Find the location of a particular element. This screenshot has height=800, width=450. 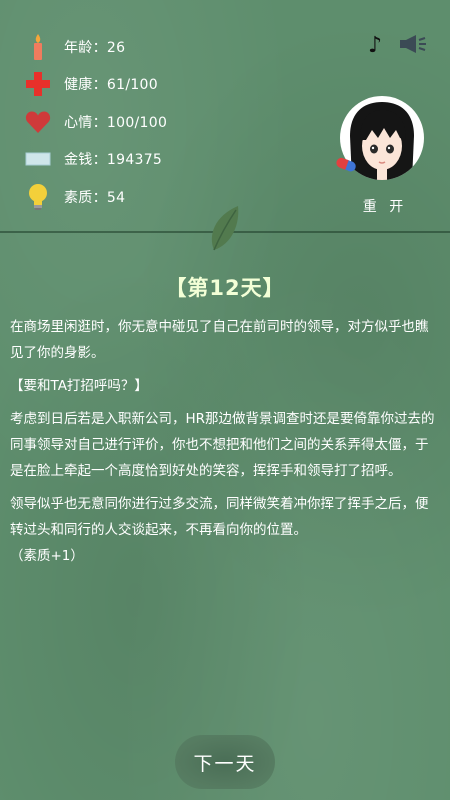

story-question: 【要和TA打招呼吗？】 is located at coordinates (79, 386).